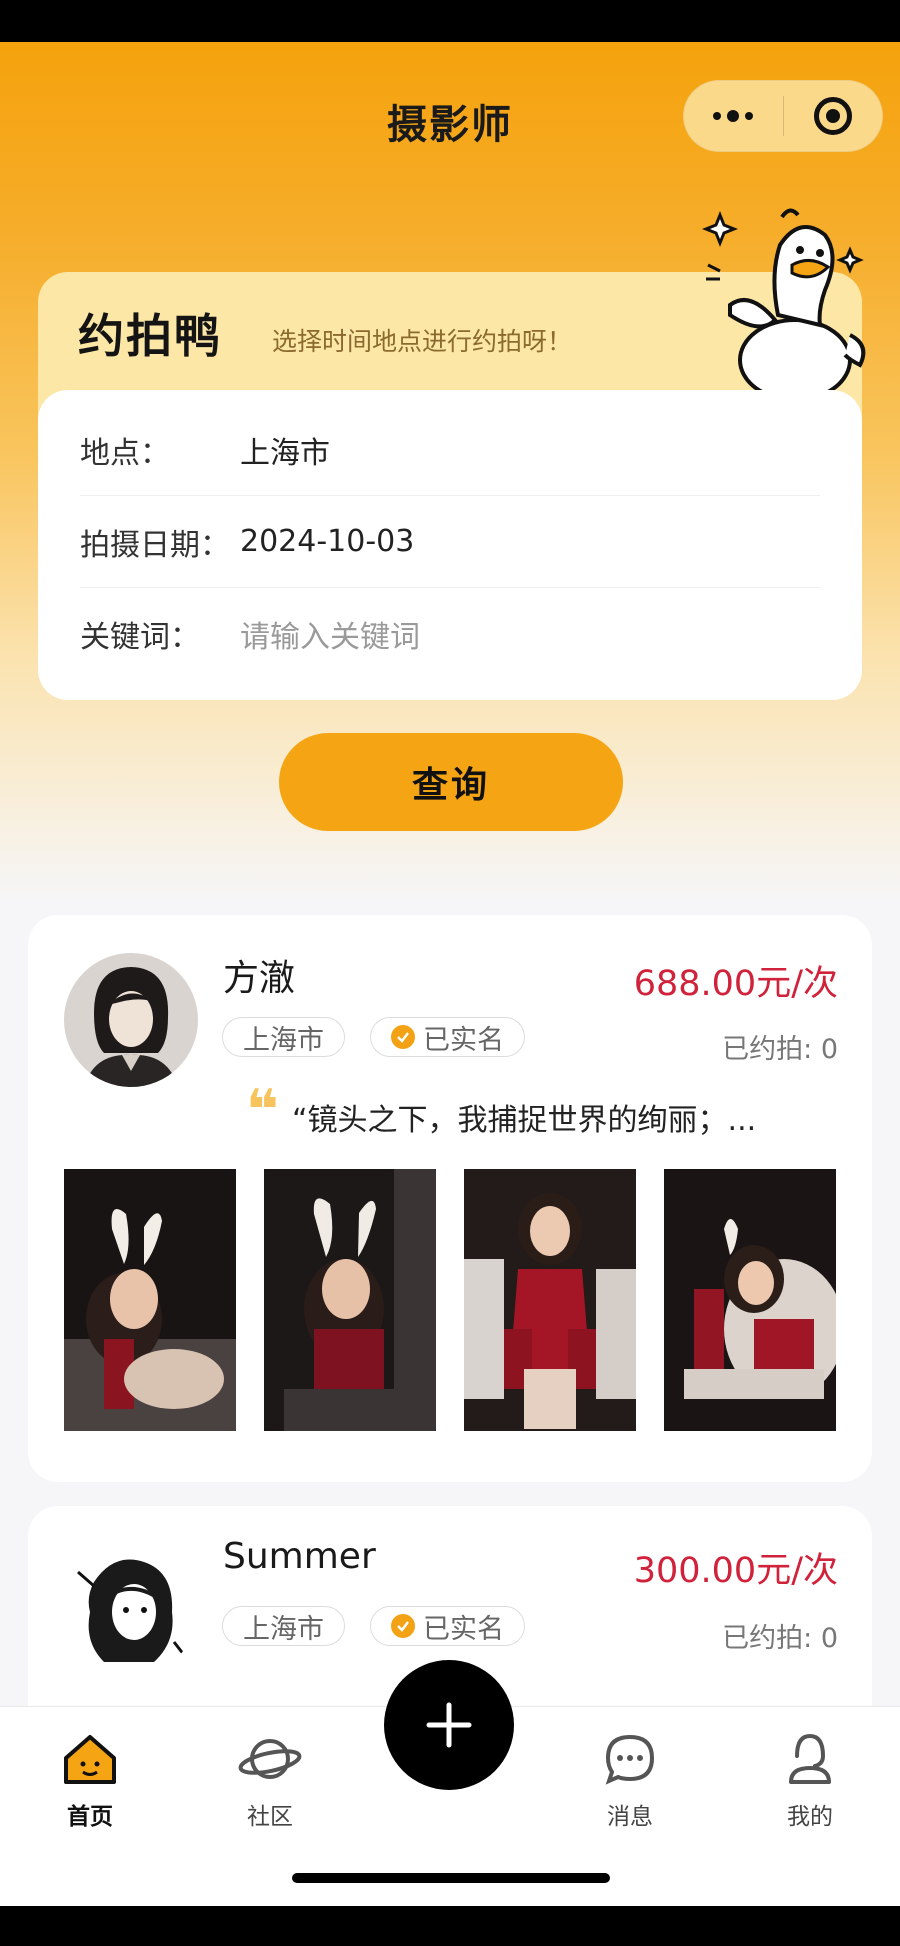 This screenshot has width=900, height=1946. What do you see at coordinates (150, 336) in the screenshot?
I see `brand-logo: 约拍鸭` at bounding box center [150, 336].